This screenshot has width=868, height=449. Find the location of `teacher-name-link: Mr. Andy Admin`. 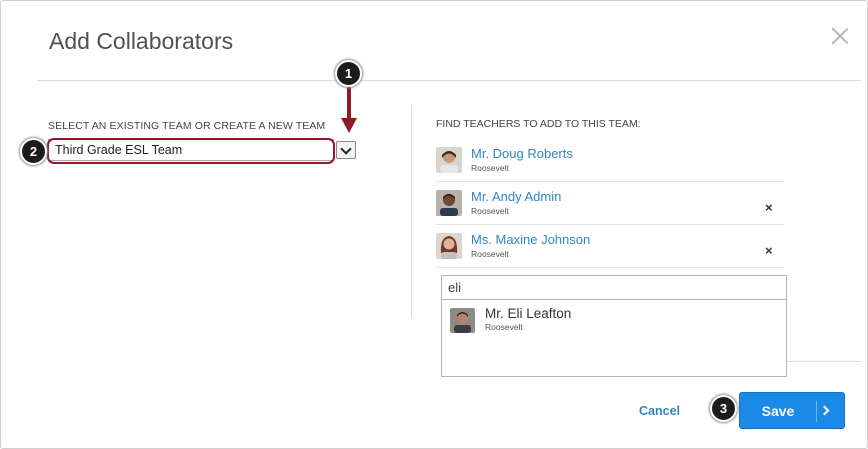

teacher-name-link: Mr. Andy Admin is located at coordinates (516, 196).